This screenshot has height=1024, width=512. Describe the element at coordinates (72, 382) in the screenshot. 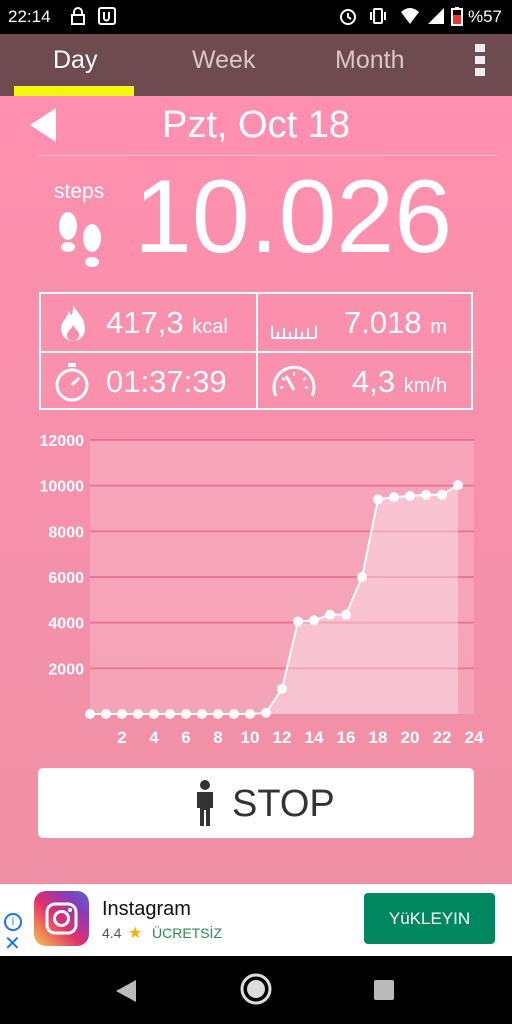

I see `stopwatch-icon` at that location.